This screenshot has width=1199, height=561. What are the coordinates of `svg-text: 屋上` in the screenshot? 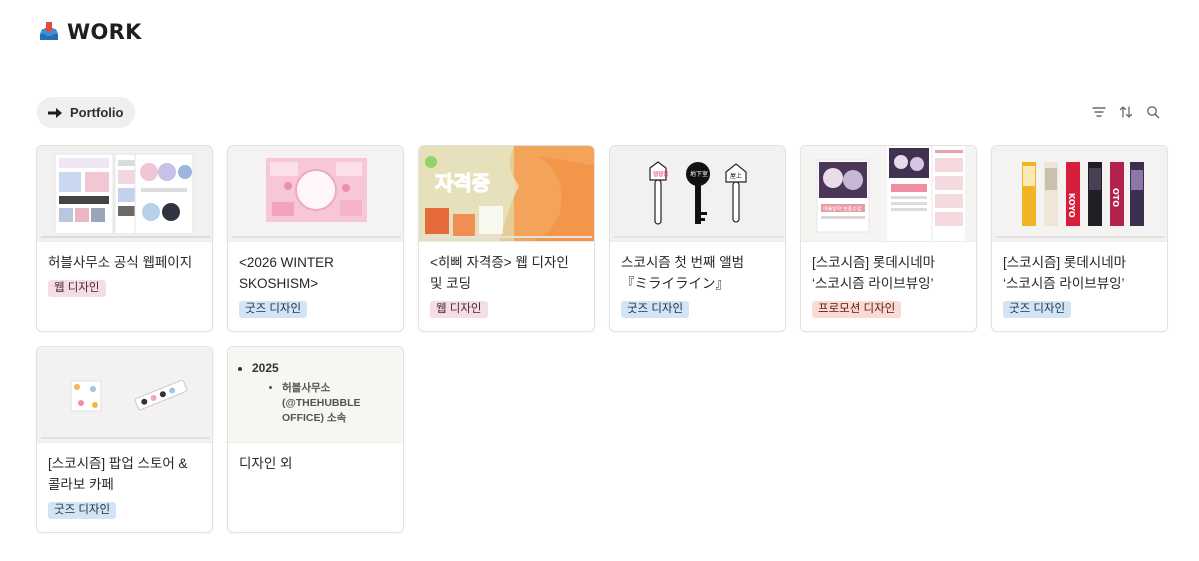 It's located at (736, 176).